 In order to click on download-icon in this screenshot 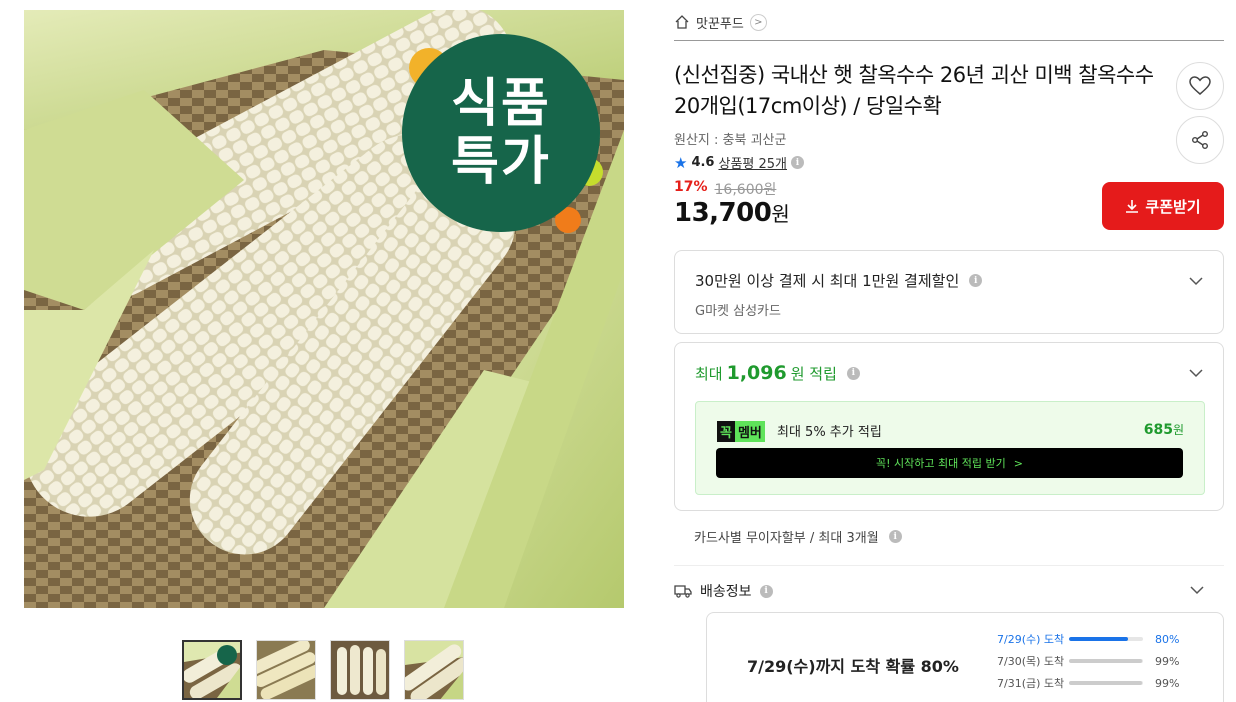, I will do `click(1132, 206)`.